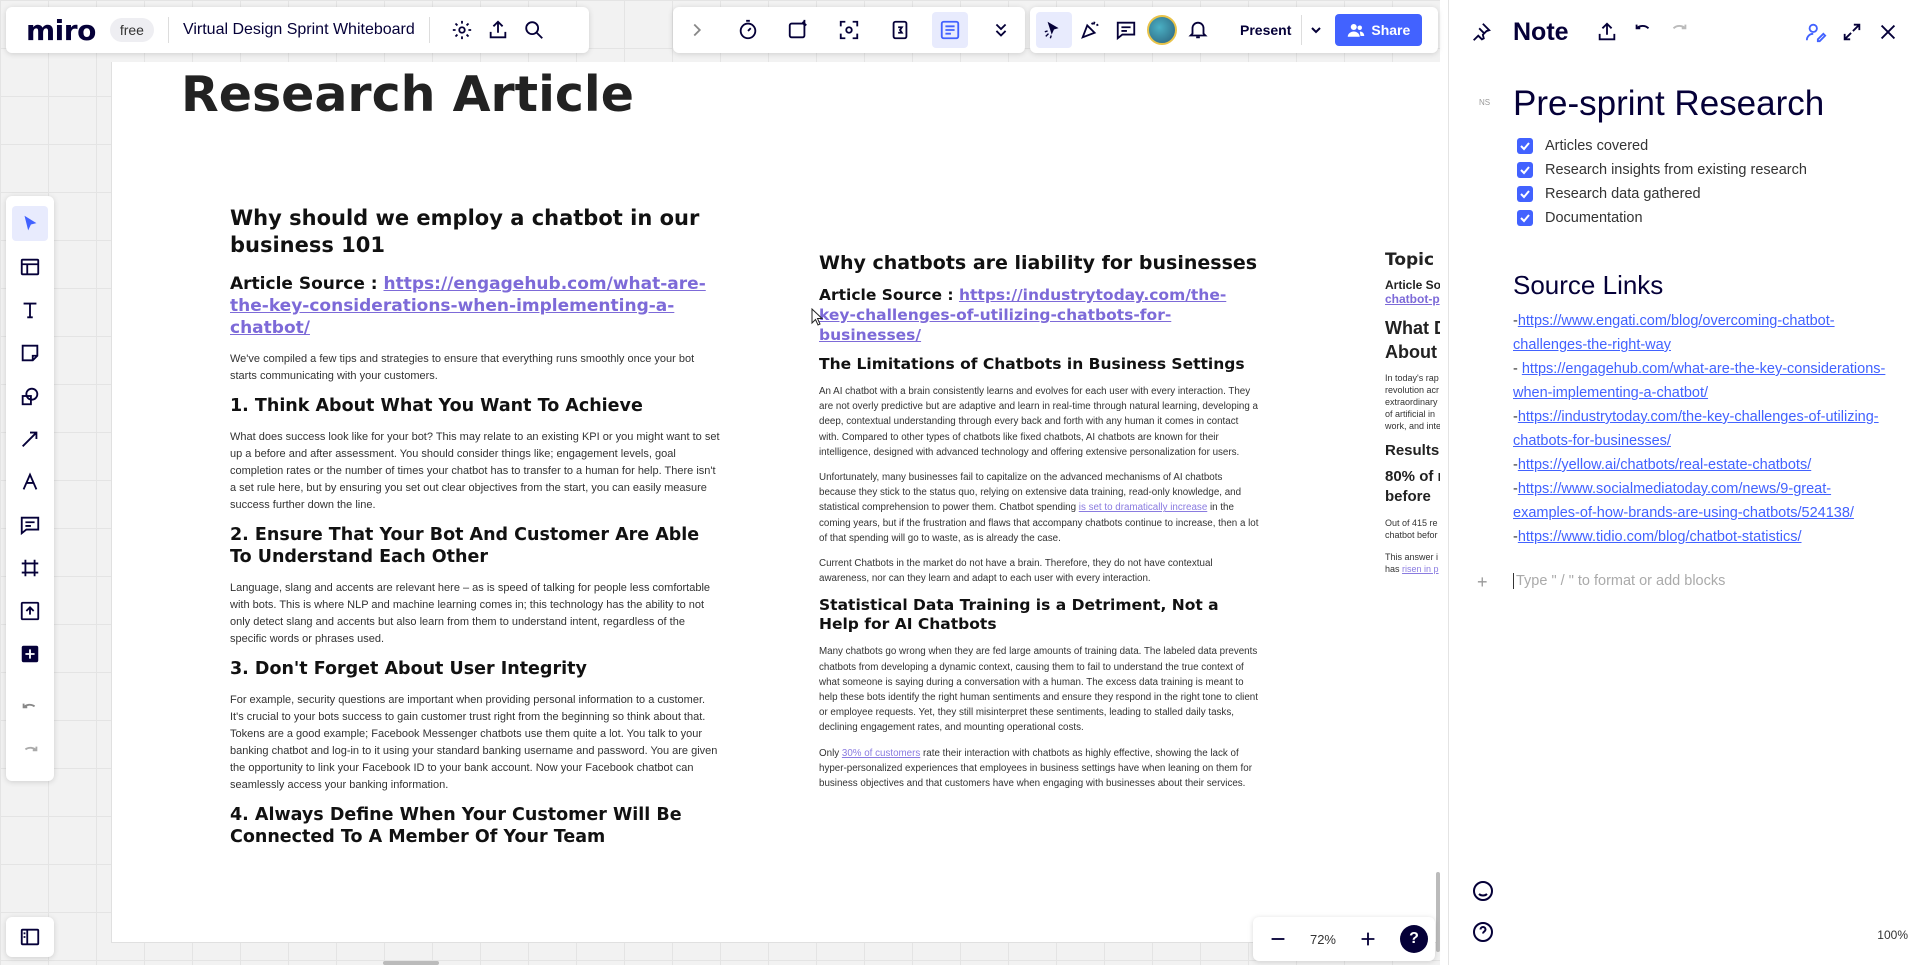  Describe the element at coordinates (1852, 32) in the screenshot. I see `expand-icon` at that location.